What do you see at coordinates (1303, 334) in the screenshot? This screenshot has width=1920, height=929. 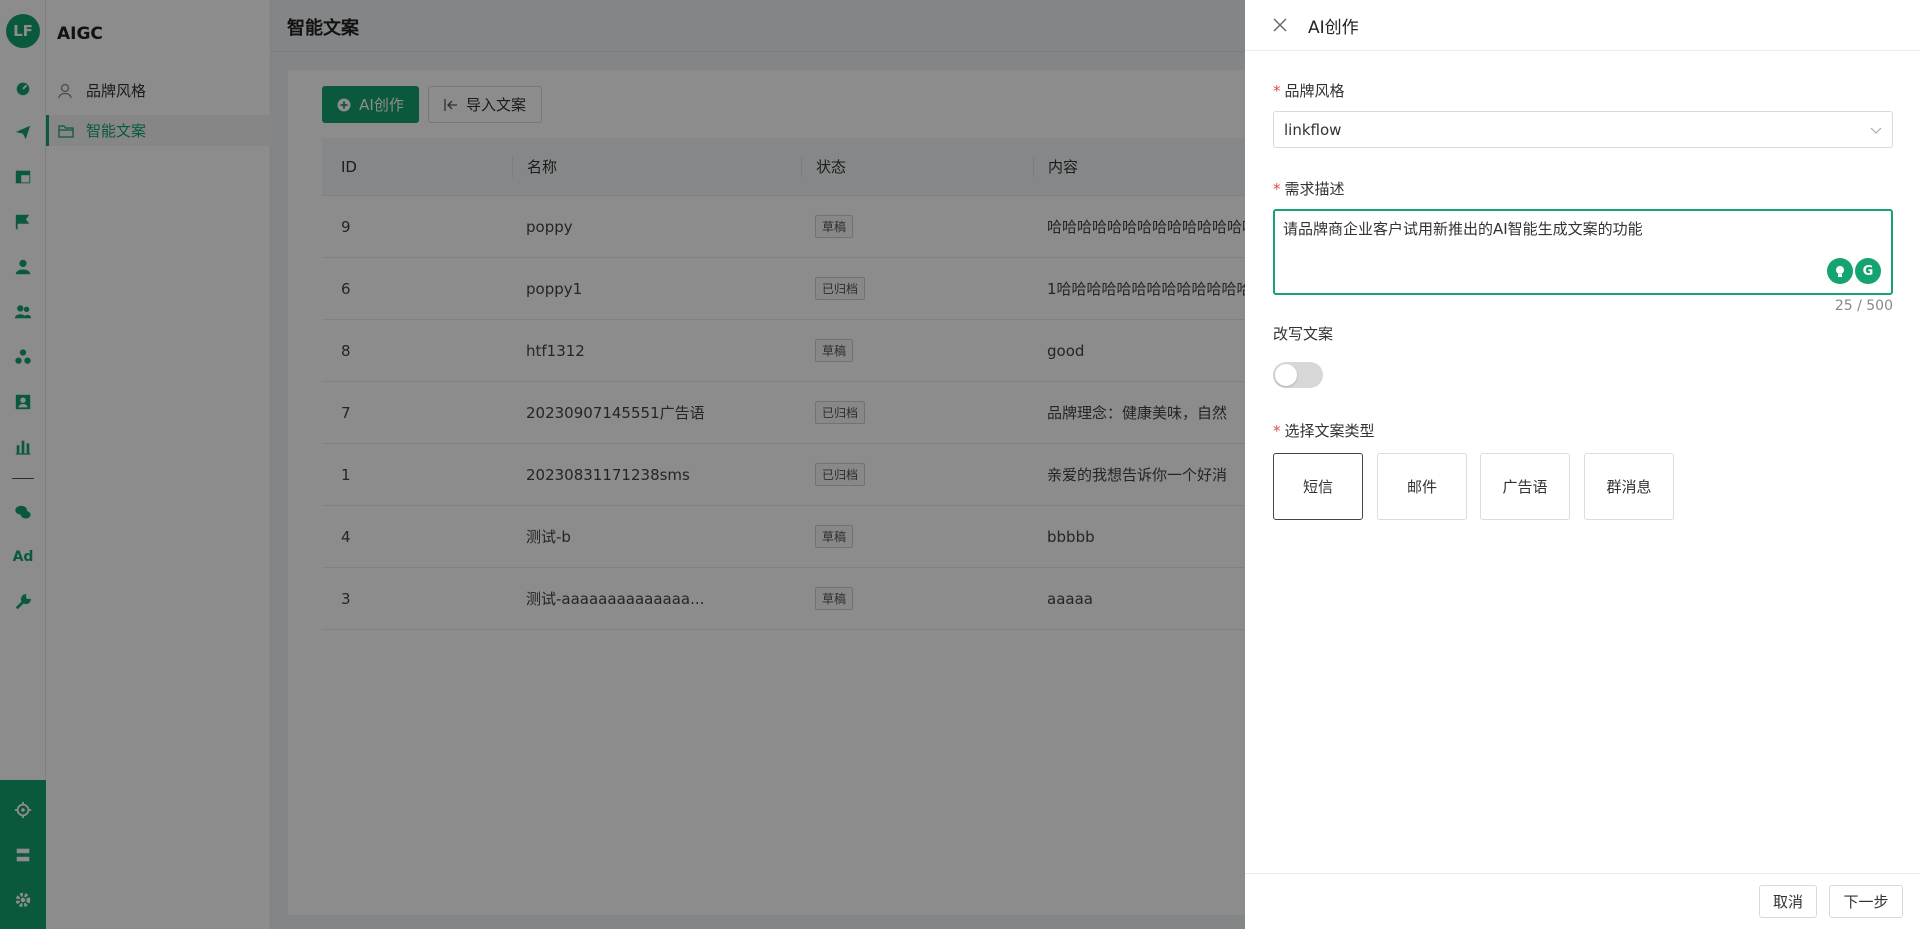 I see `rewrite-label: 改写文案` at bounding box center [1303, 334].